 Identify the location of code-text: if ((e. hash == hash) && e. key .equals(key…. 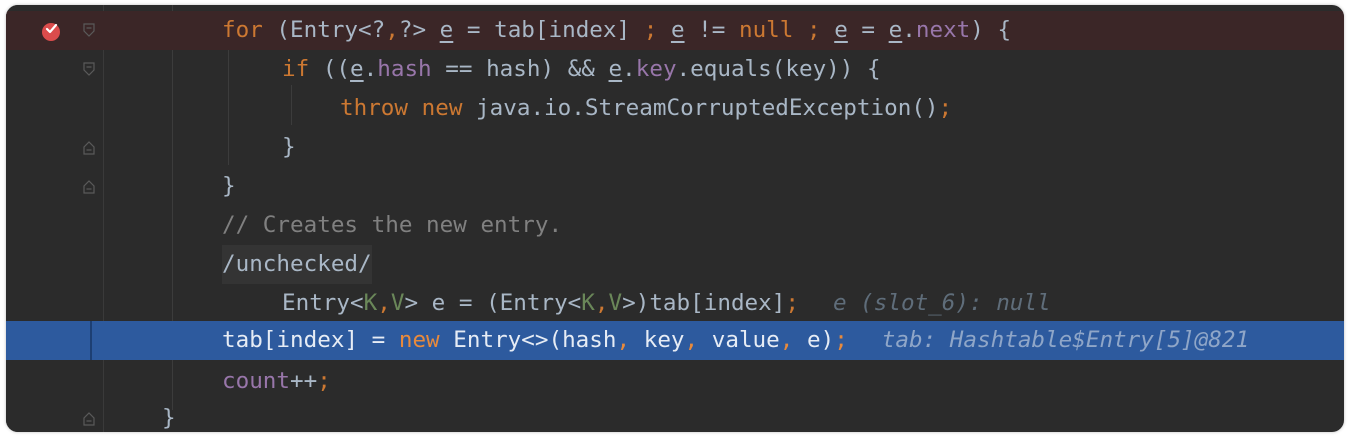
(581, 69).